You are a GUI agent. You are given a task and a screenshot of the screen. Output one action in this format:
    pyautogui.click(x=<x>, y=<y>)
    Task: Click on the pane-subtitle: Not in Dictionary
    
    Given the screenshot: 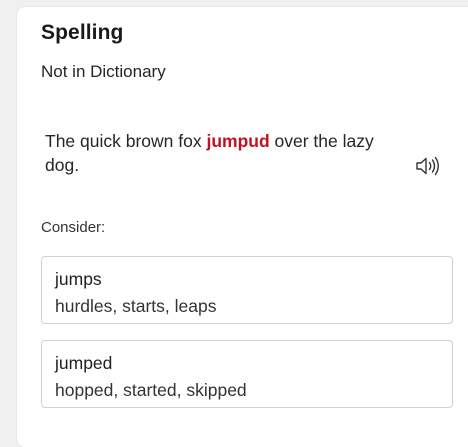 What is the action you would take?
    pyautogui.click(x=103, y=71)
    